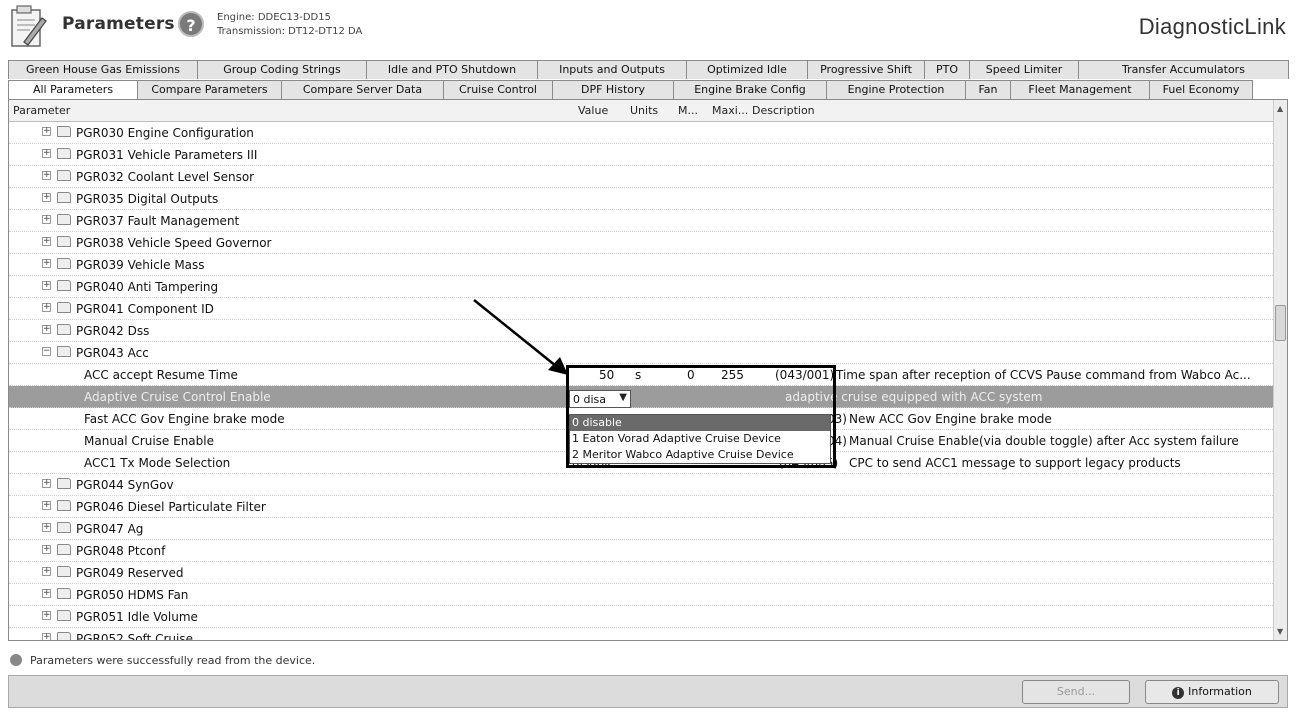 This screenshot has height=713, width=1296. Describe the element at coordinates (732, 375) in the screenshot. I see `param-max: 255` at that location.